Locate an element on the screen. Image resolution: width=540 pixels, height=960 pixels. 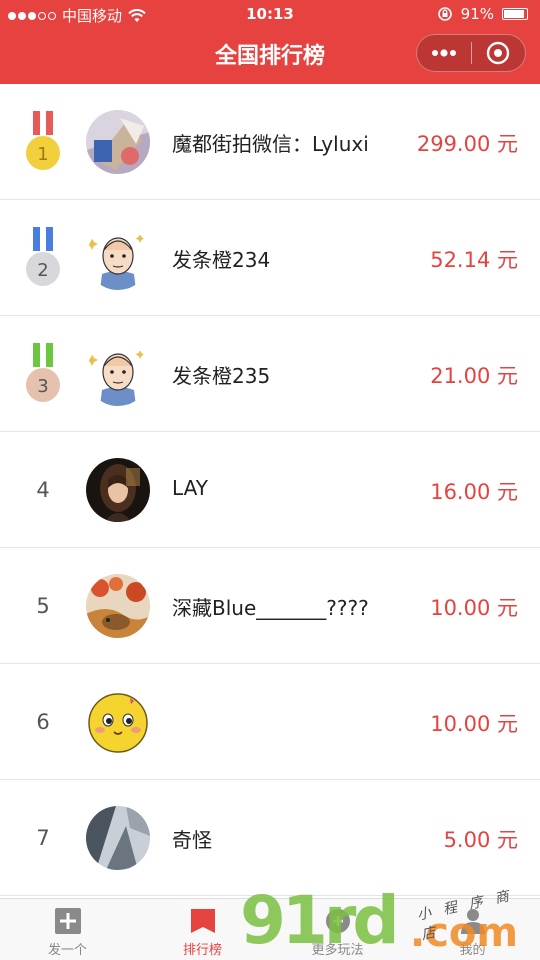
bookmark-icon is located at coordinates (203, 921).